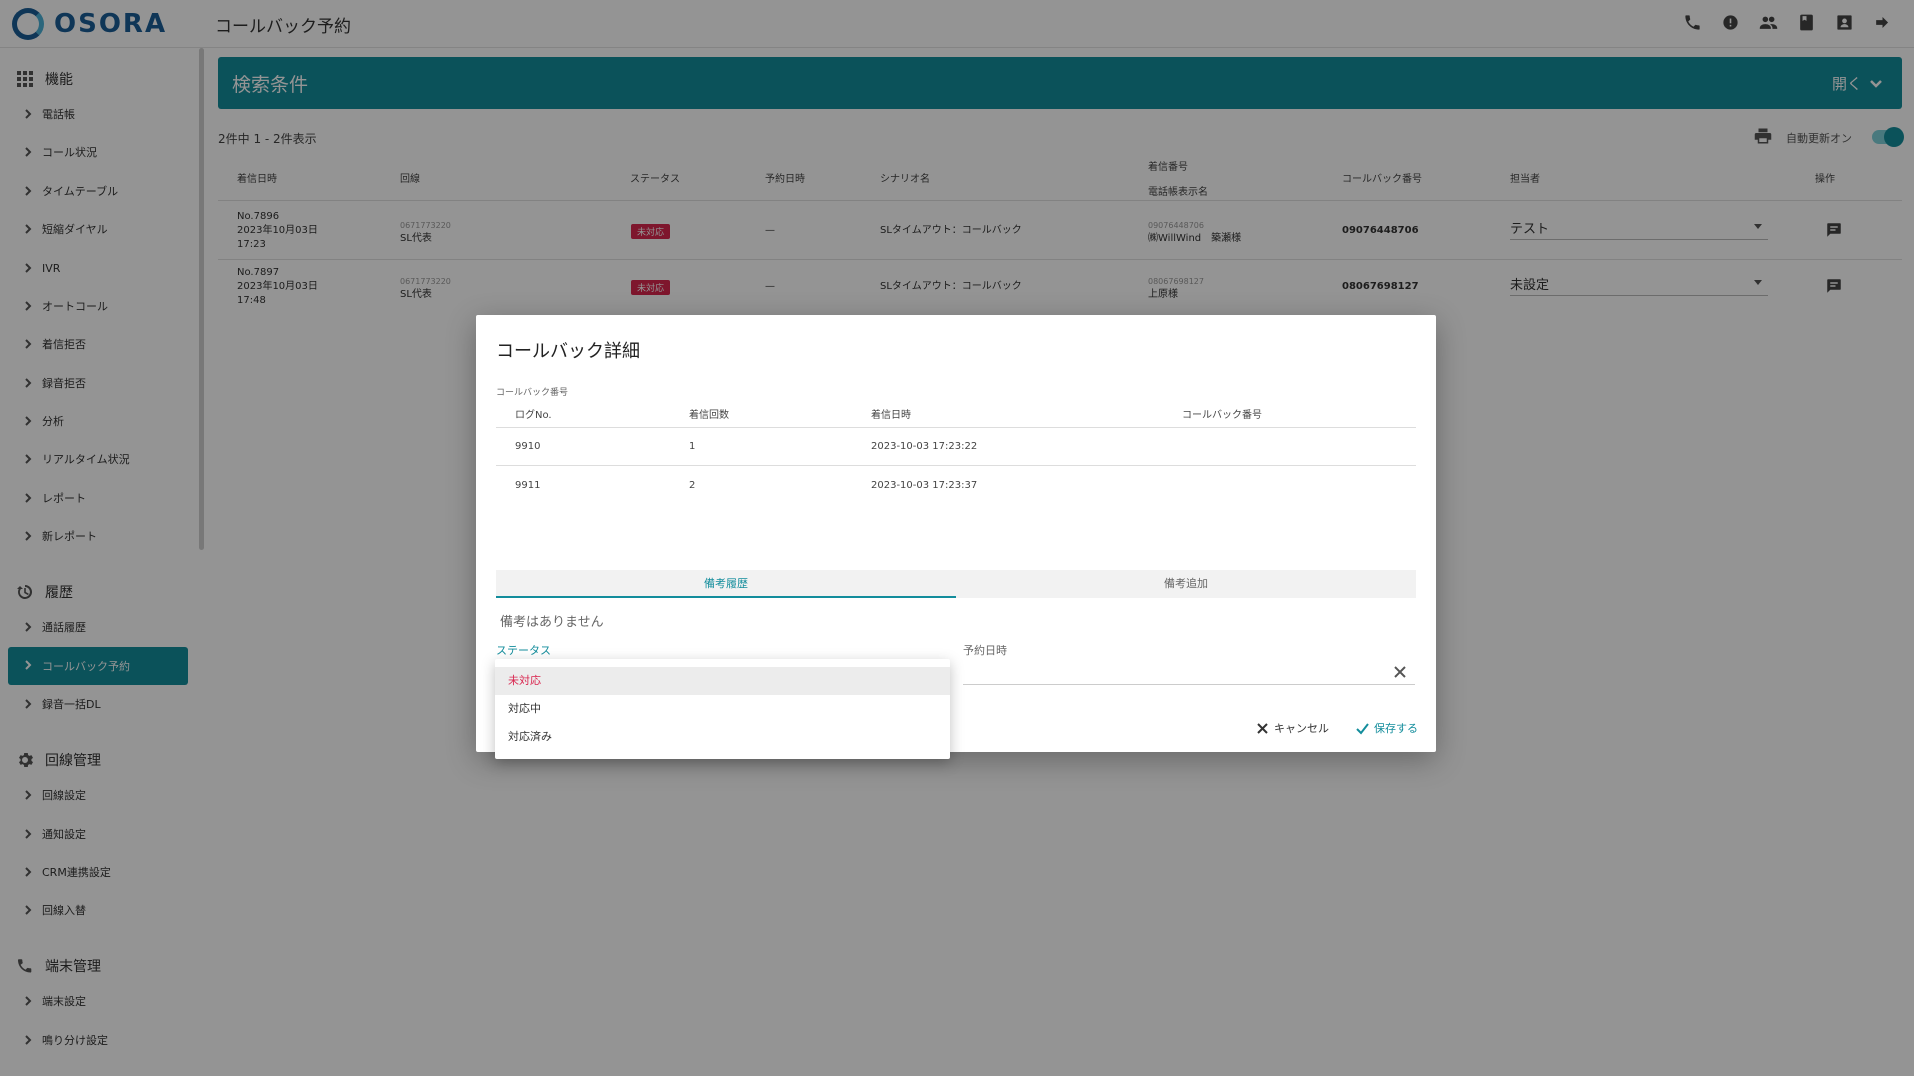  Describe the element at coordinates (956, 465) in the screenshot. I see `modal-row-divider` at that location.